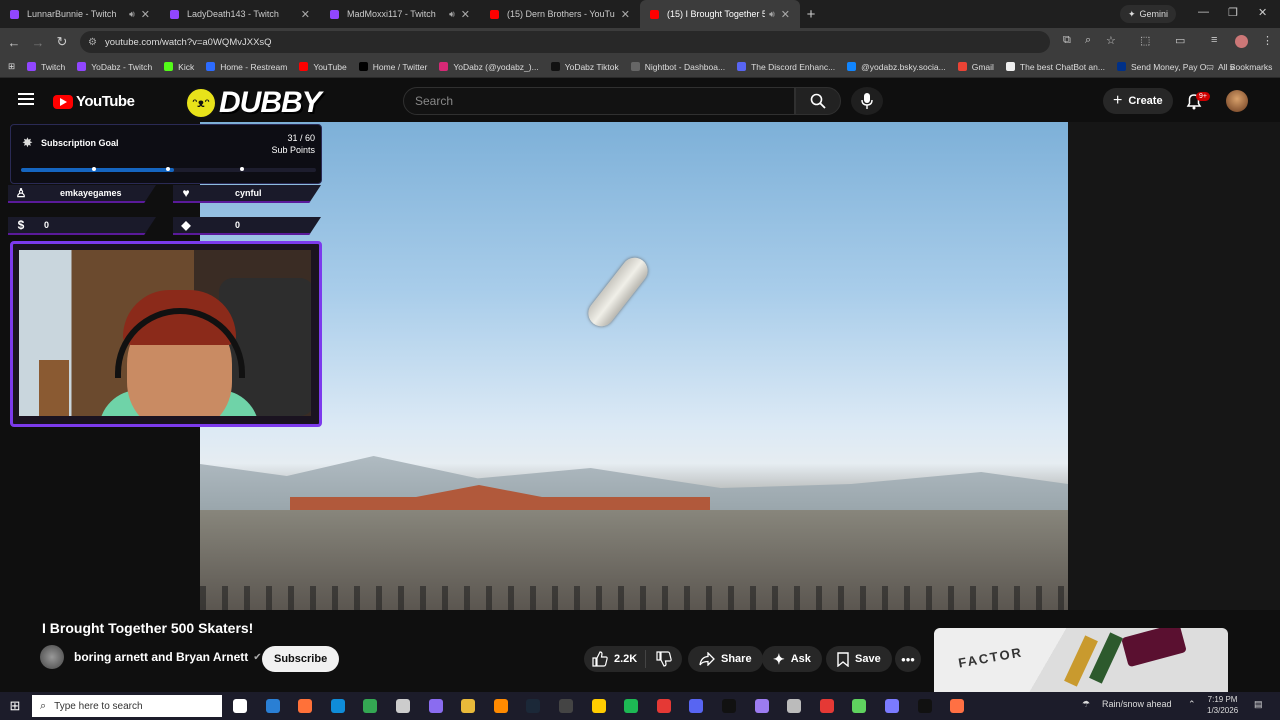  Describe the element at coordinates (867, 101) in the screenshot. I see `voice-search-button` at that location.